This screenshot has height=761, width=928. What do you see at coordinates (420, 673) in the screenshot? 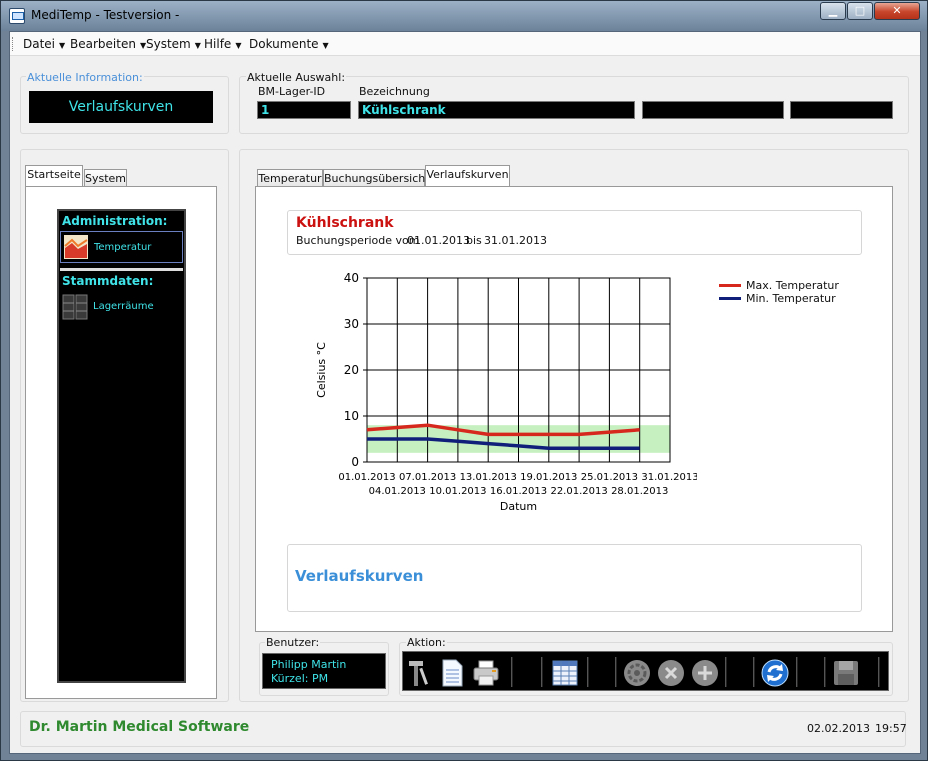
I see `tools-icon` at bounding box center [420, 673].